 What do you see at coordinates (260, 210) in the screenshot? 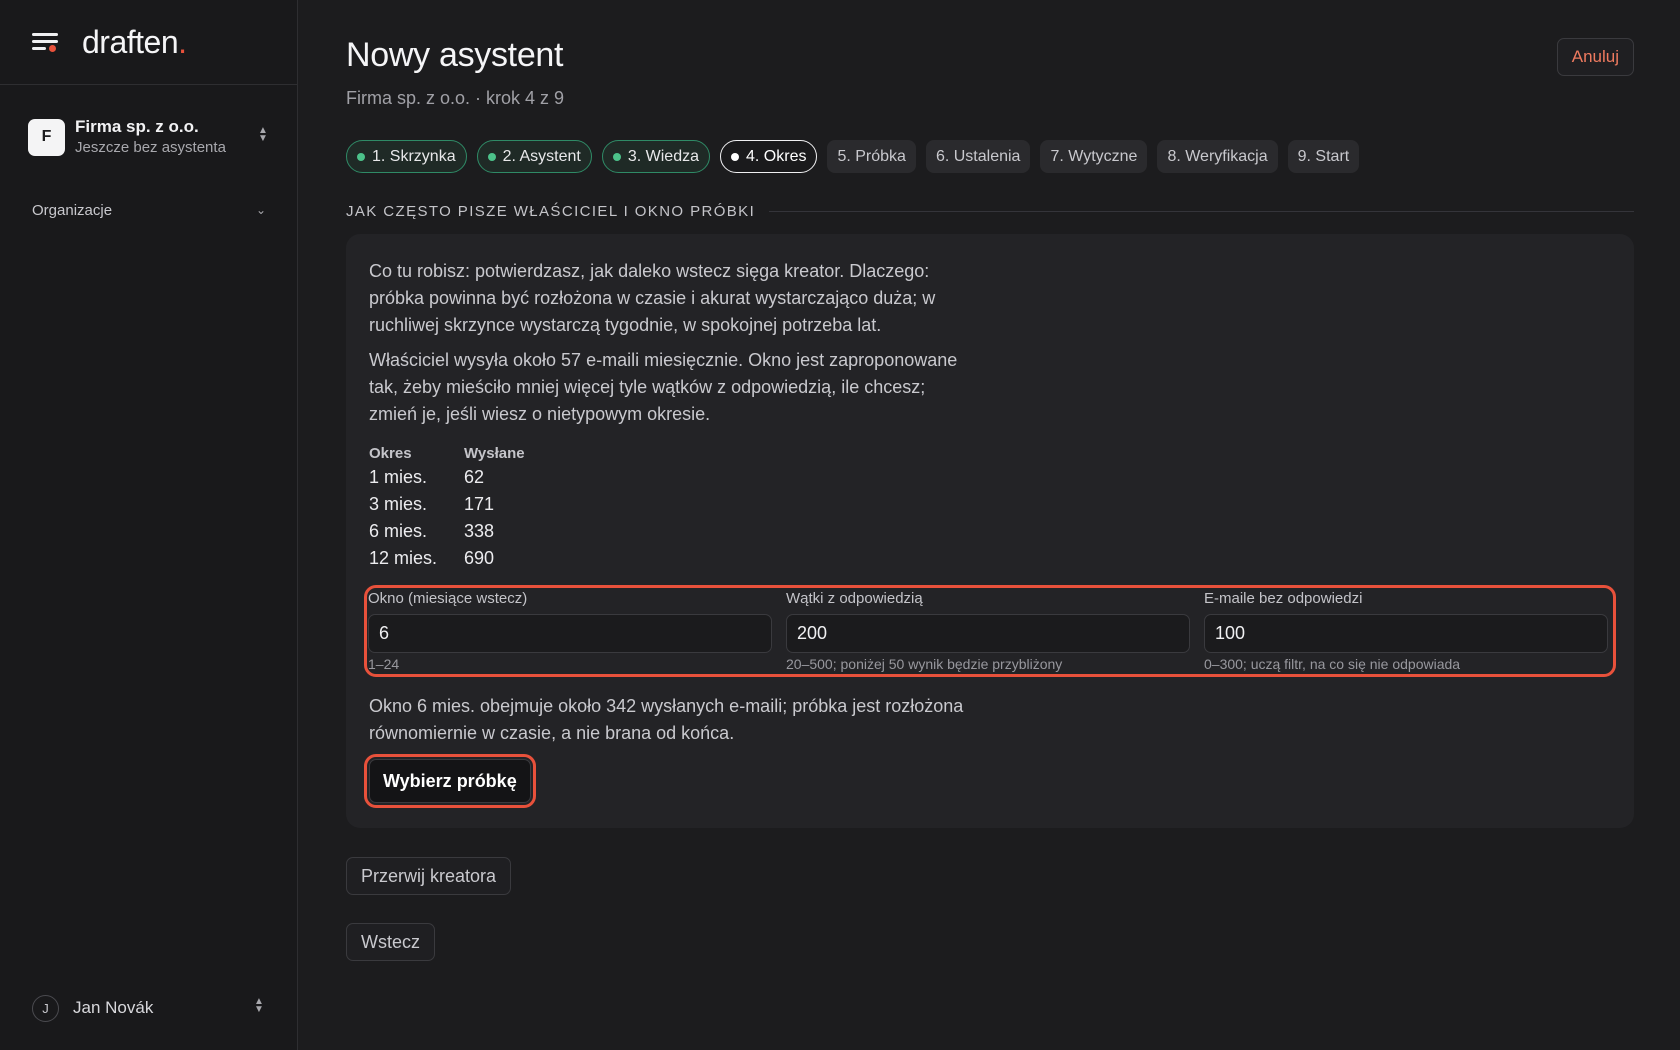
I see `chevron-down-icon: ⌄` at bounding box center [260, 210].